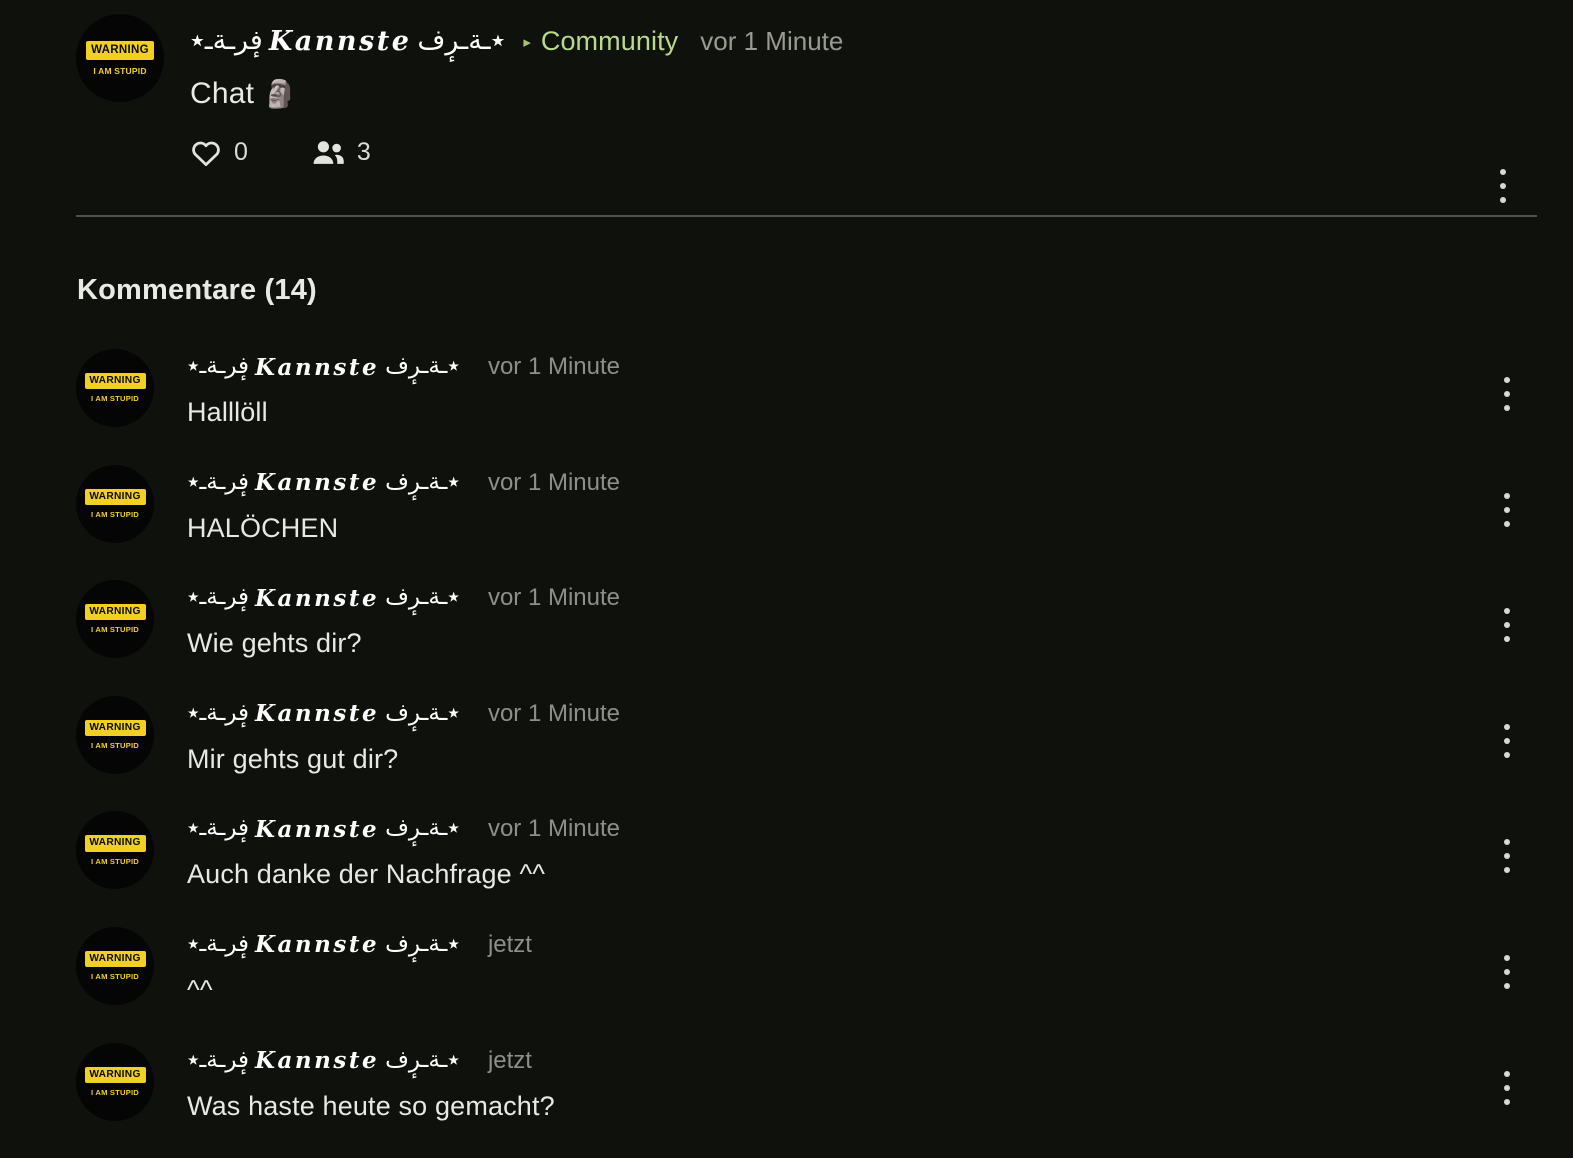 The width and height of the screenshot is (1573, 1158). Describe the element at coordinates (806, 216) in the screenshot. I see `section-divider` at that location.